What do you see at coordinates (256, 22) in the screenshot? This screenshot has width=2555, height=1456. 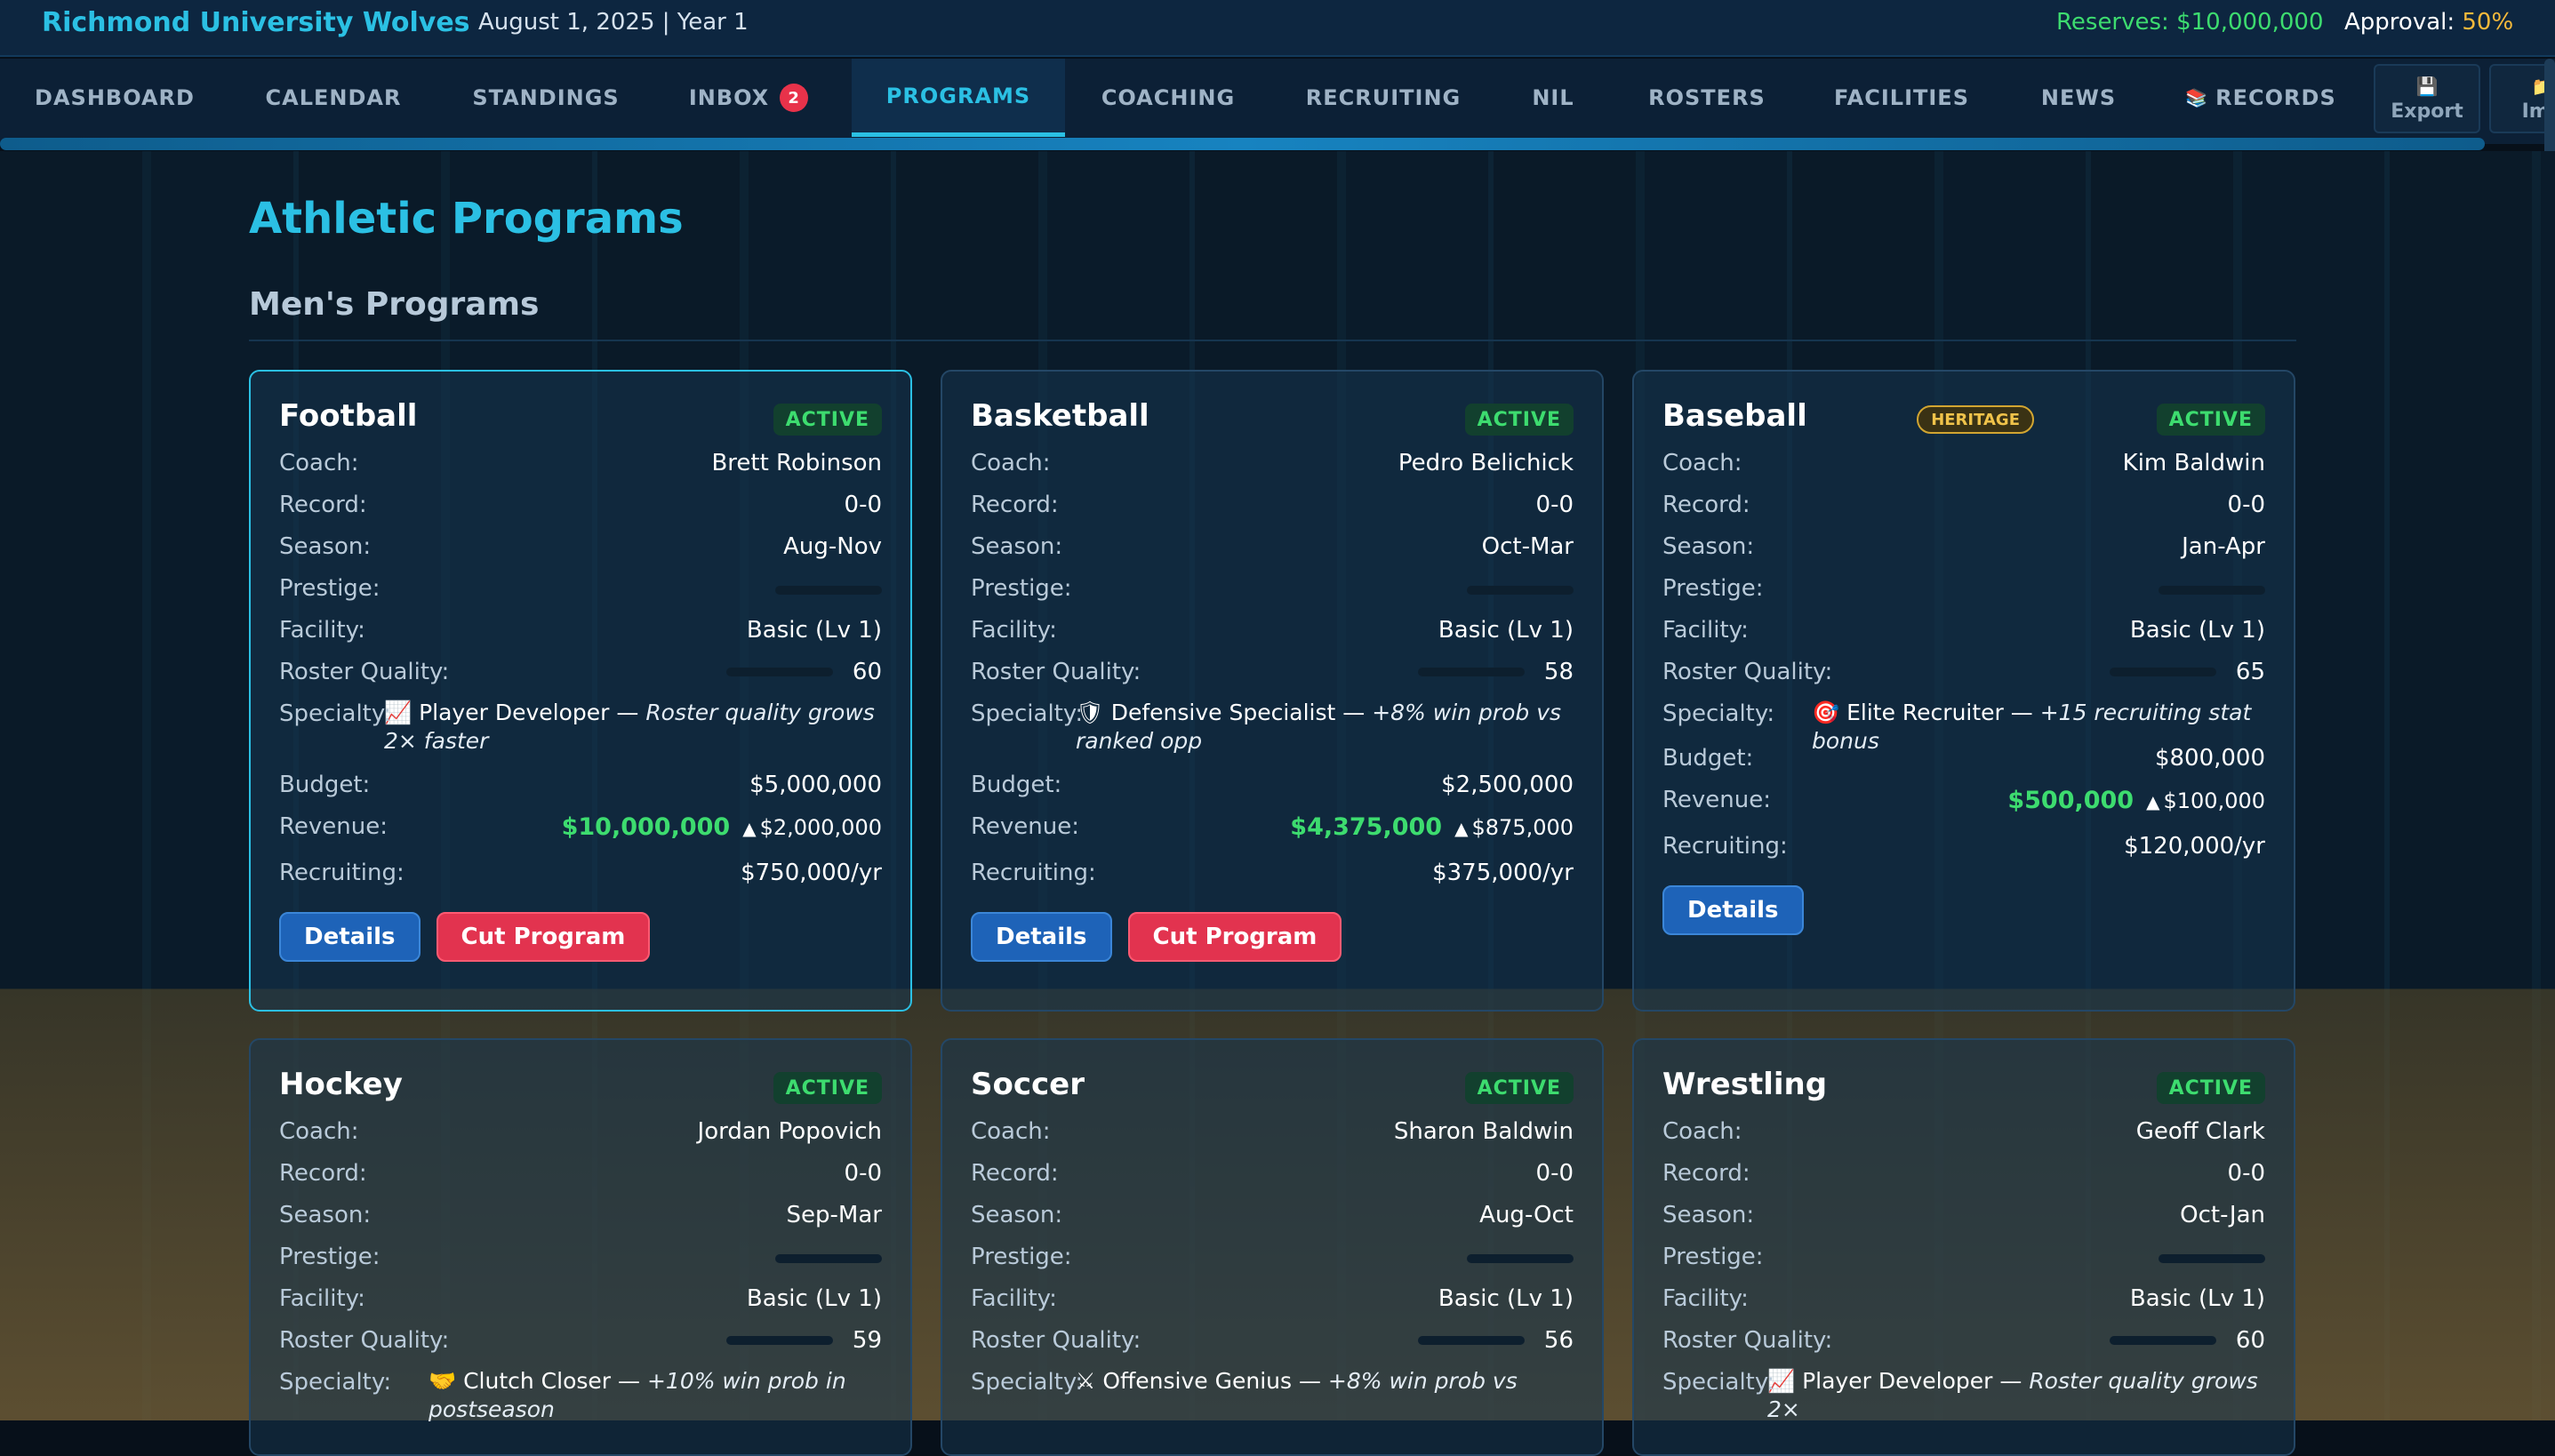 I see `school-name: Richmond University Wolves` at bounding box center [256, 22].